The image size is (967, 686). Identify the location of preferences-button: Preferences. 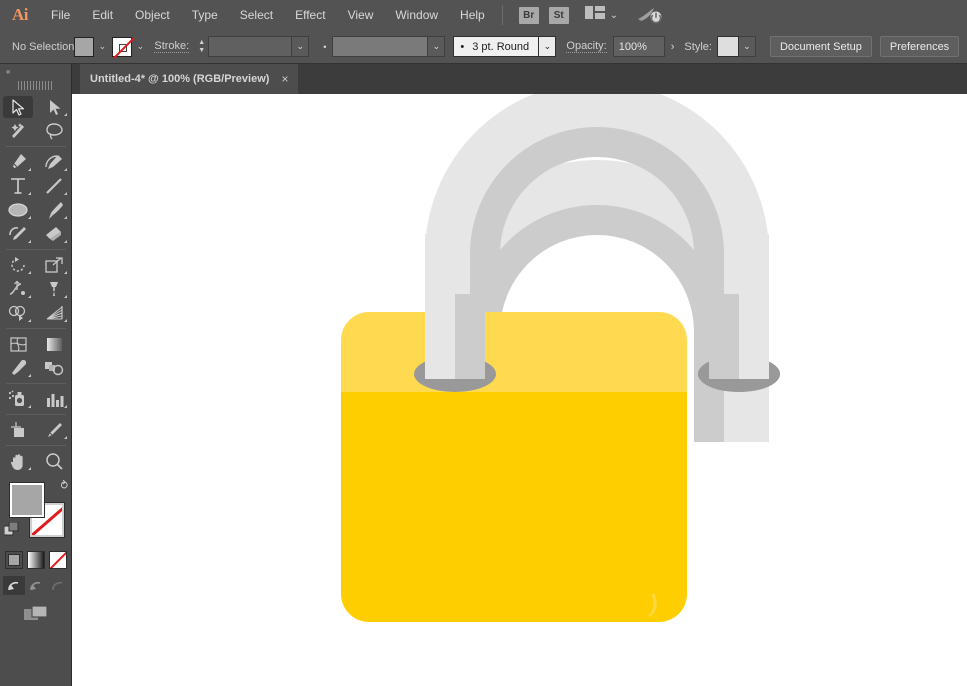
(919, 46).